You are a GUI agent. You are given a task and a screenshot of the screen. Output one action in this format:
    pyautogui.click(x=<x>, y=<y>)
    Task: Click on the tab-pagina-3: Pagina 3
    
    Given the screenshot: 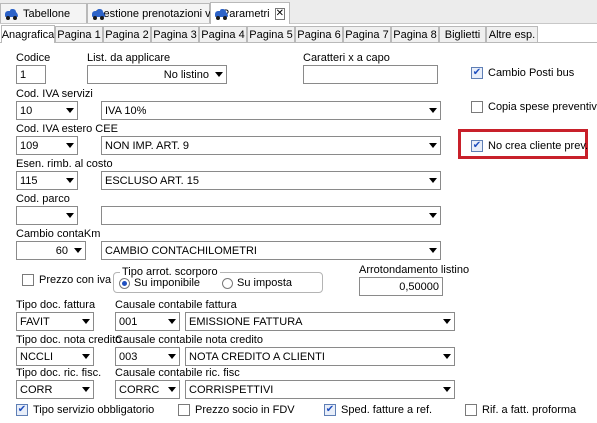 What is the action you would take?
    pyautogui.click(x=175, y=34)
    